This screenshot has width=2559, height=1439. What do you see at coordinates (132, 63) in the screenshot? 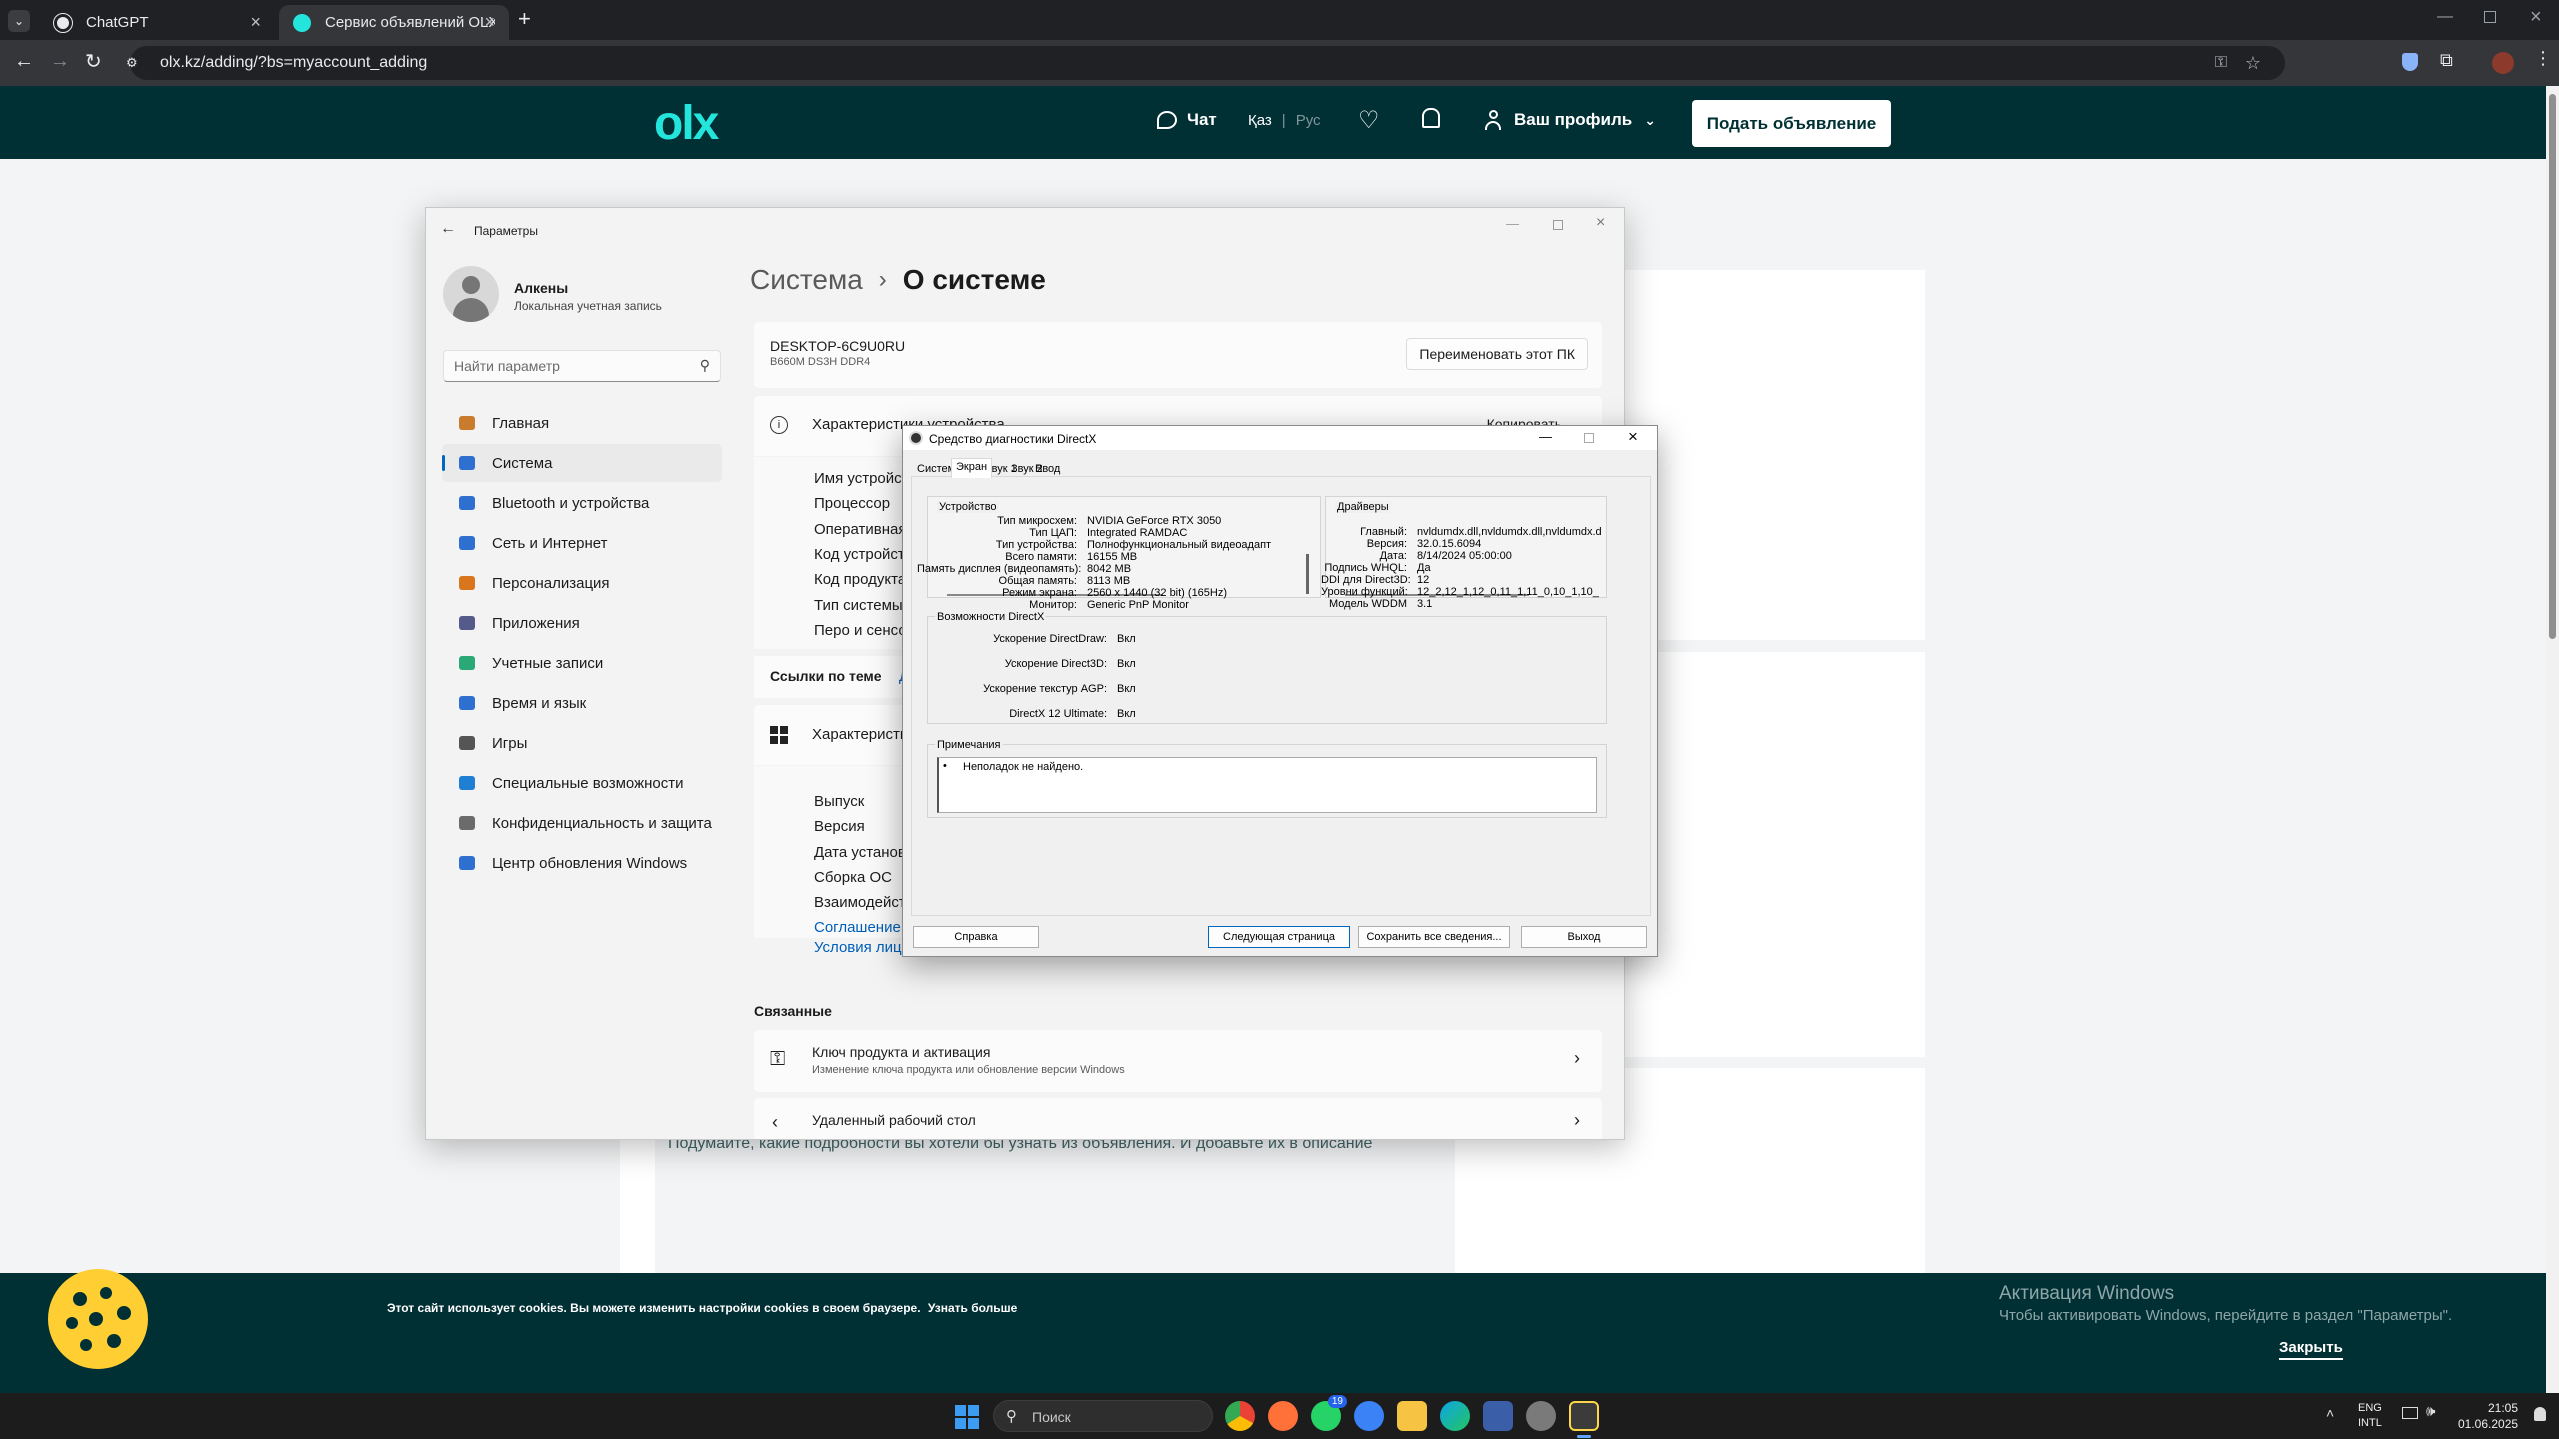
I see `site-info-icon: ⚙` at bounding box center [132, 63].